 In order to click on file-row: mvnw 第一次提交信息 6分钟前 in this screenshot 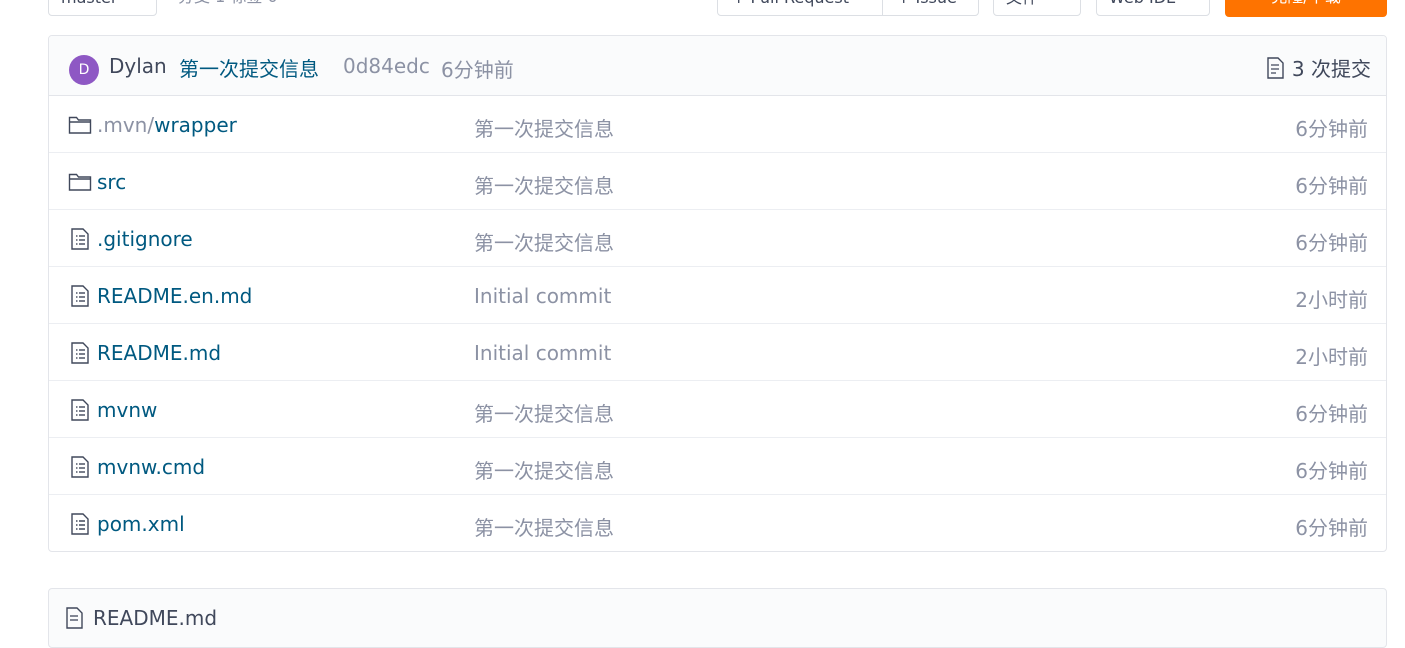, I will do `click(717, 409)`.